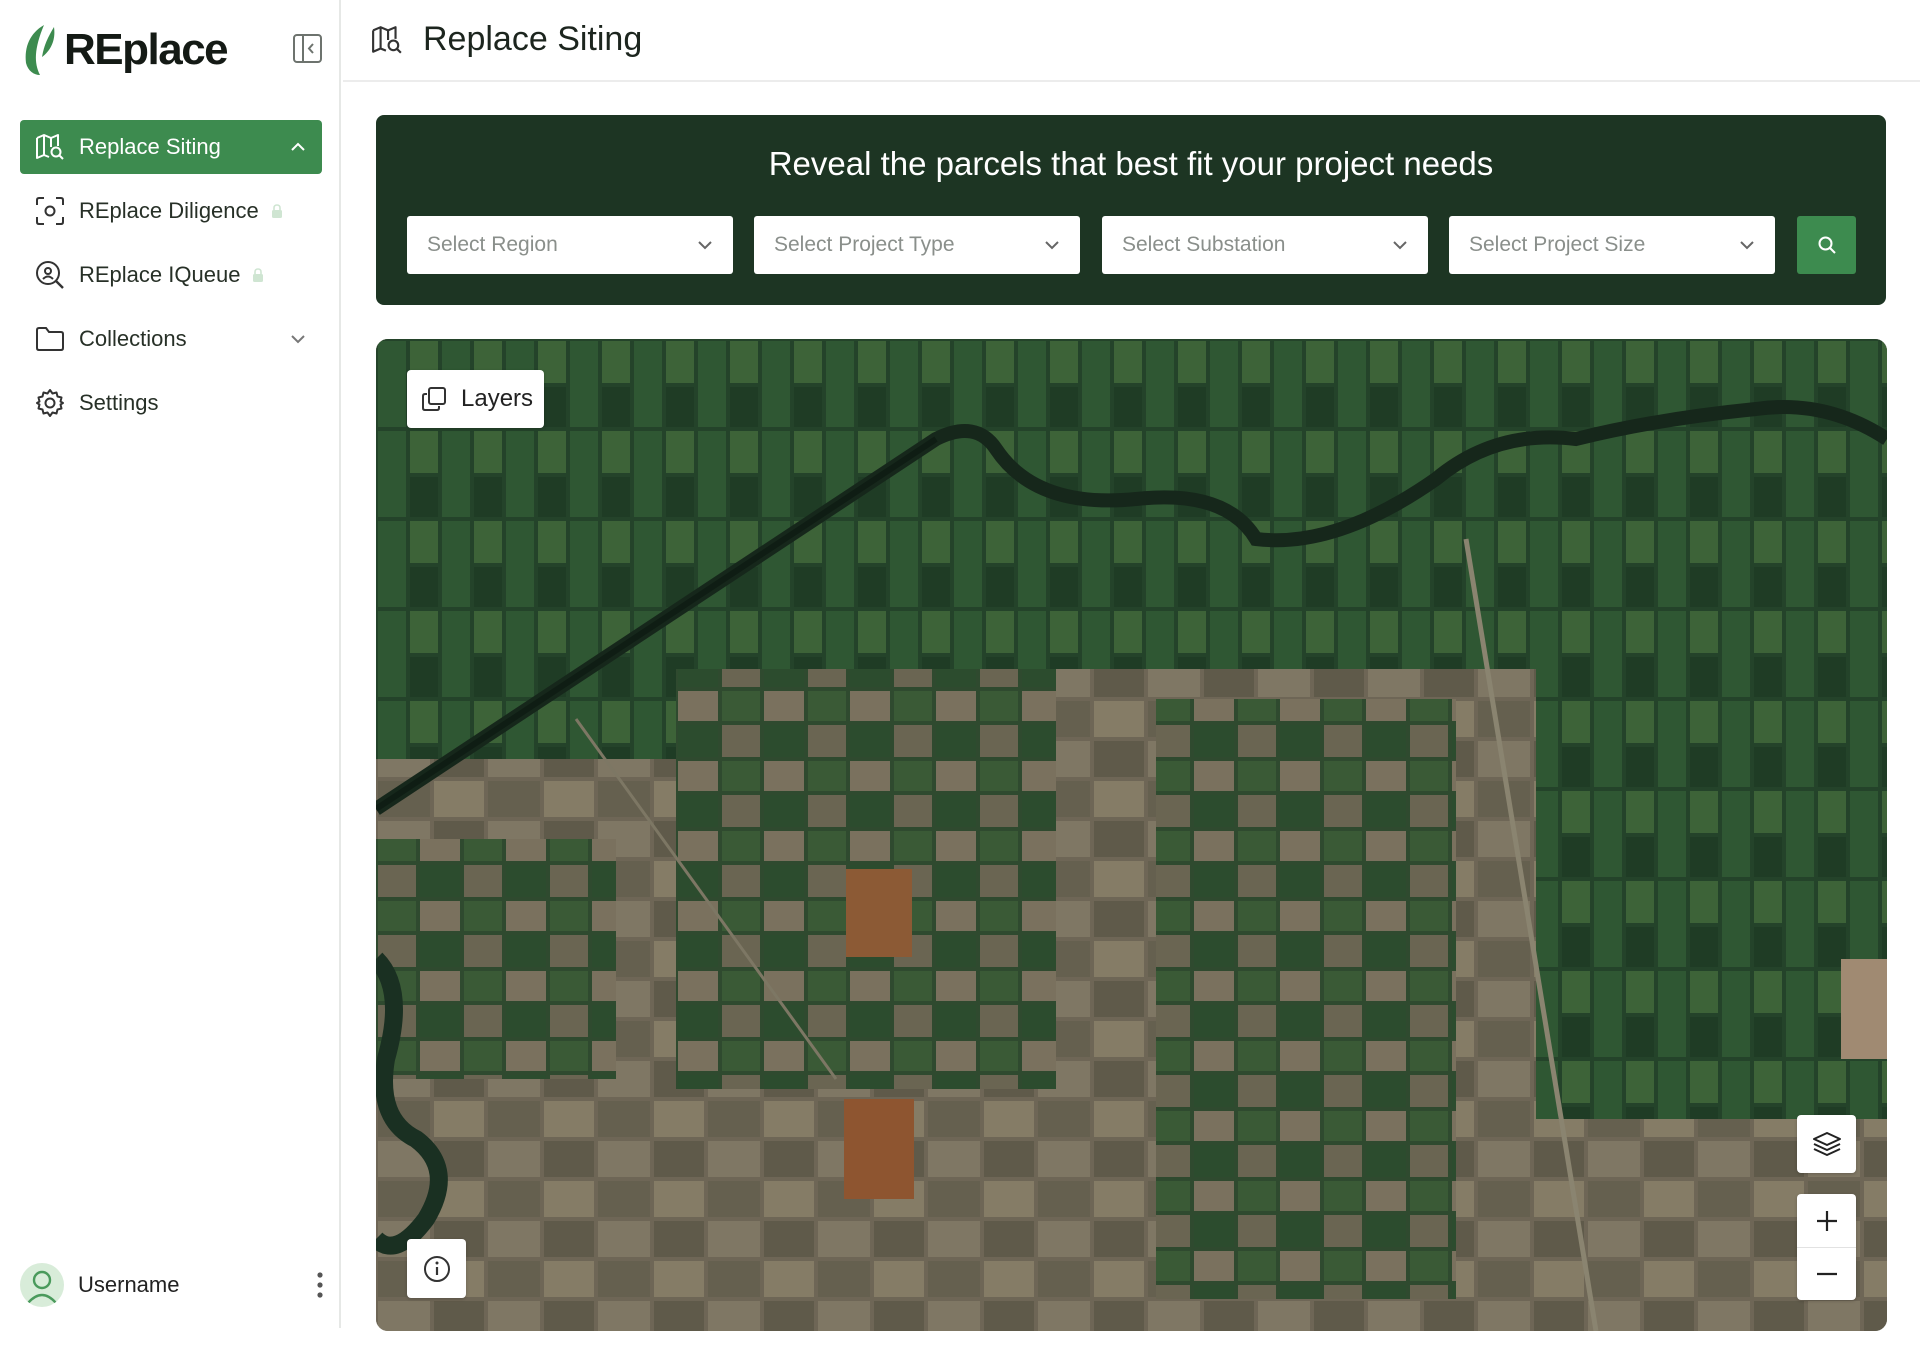  What do you see at coordinates (146, 49) in the screenshot?
I see `brand-name: REplace` at bounding box center [146, 49].